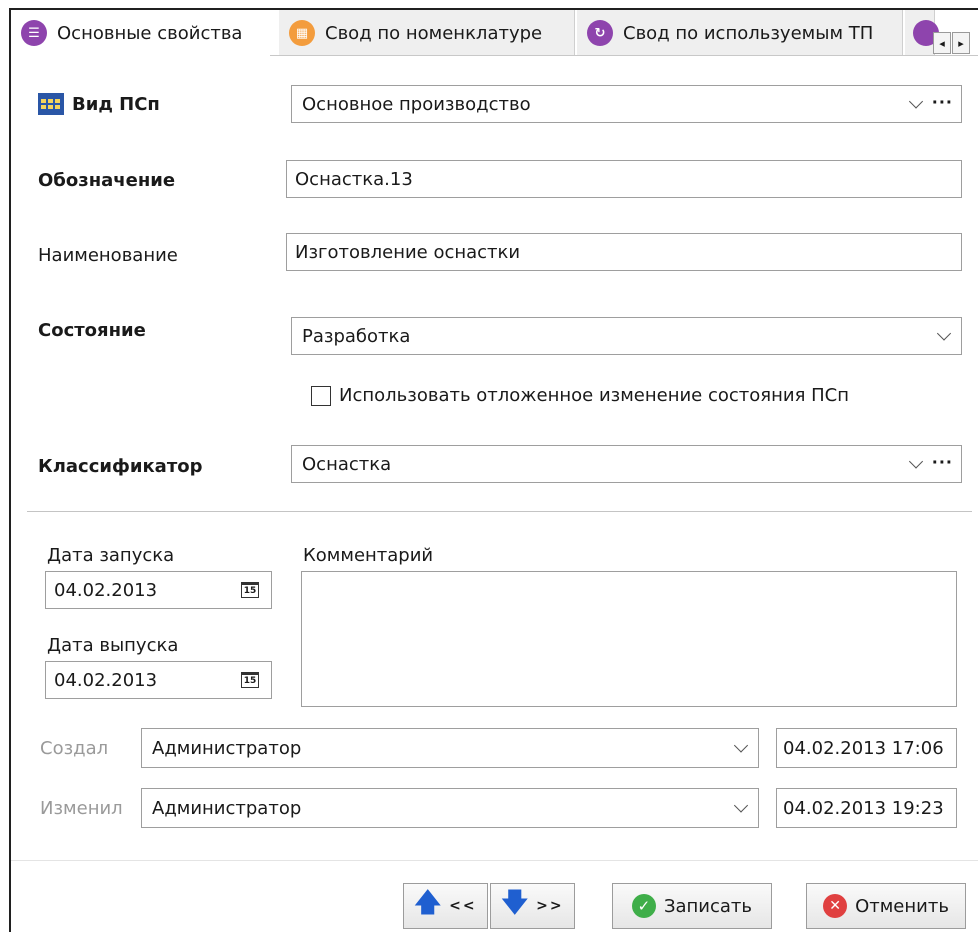 This screenshot has width=978, height=932. I want to click on arrow-up-icon: 🡅, so click(428, 903).